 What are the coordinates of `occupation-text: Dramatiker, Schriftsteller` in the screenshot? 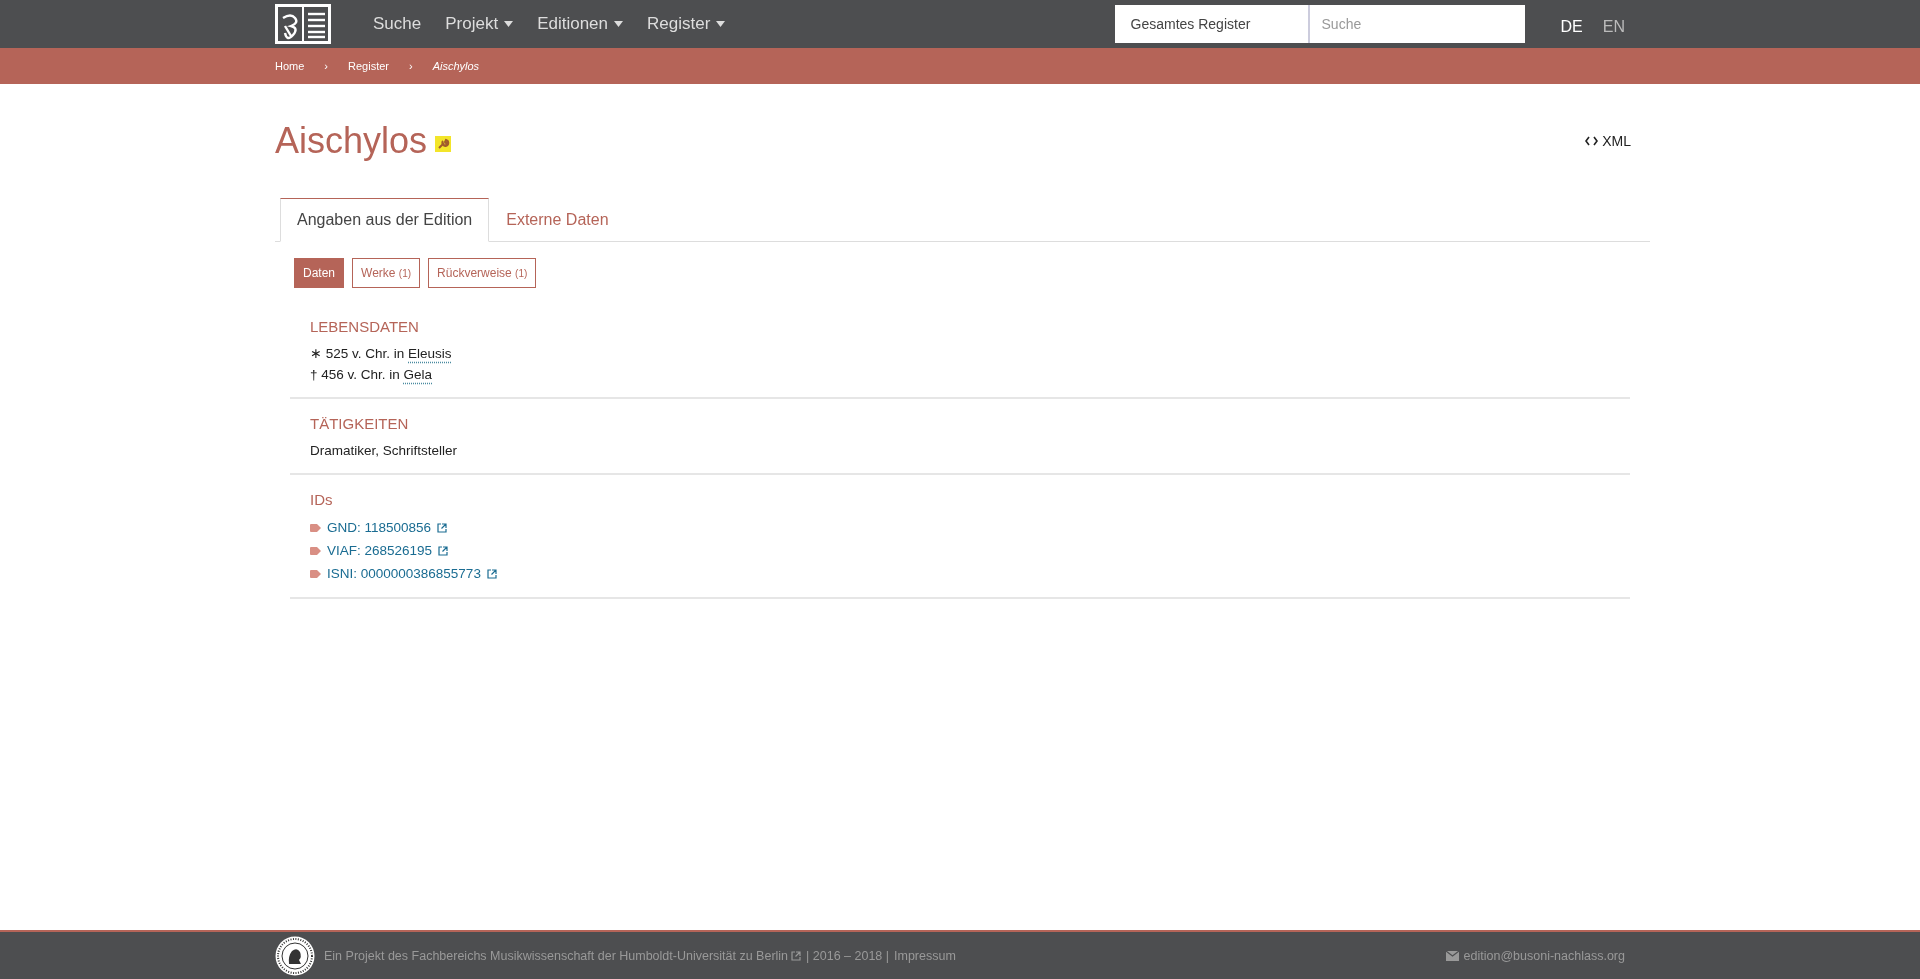 It's located at (384, 451).